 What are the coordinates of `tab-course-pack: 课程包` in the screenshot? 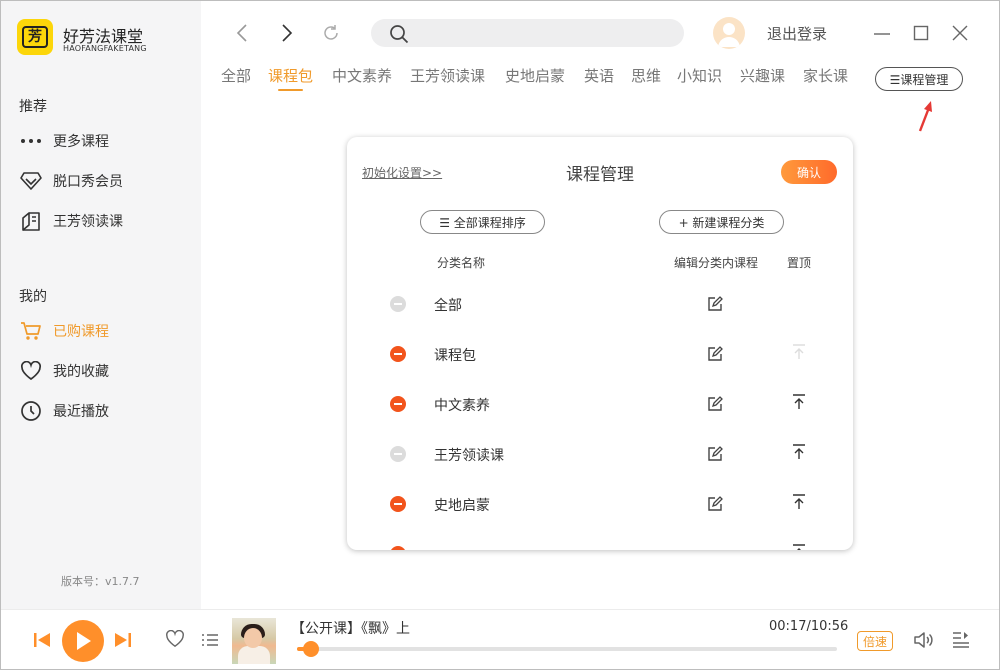 It's located at (290, 78).